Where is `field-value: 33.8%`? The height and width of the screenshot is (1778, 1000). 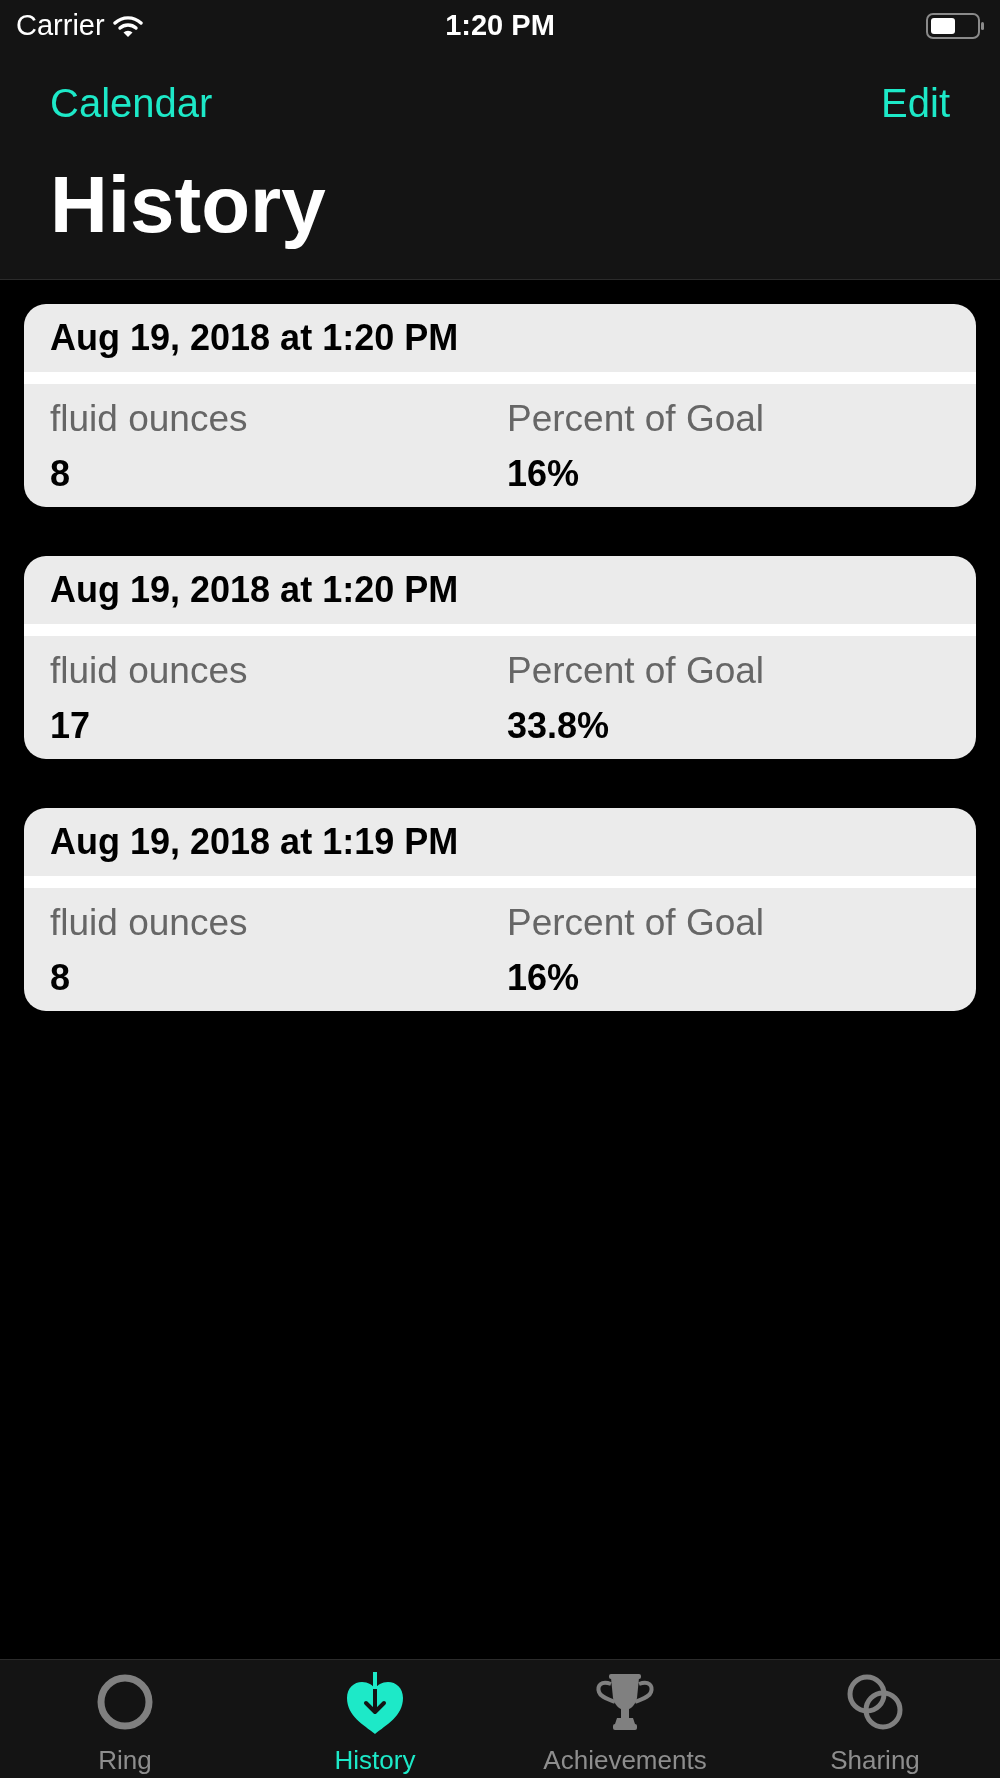
field-value: 33.8% is located at coordinates (558, 726).